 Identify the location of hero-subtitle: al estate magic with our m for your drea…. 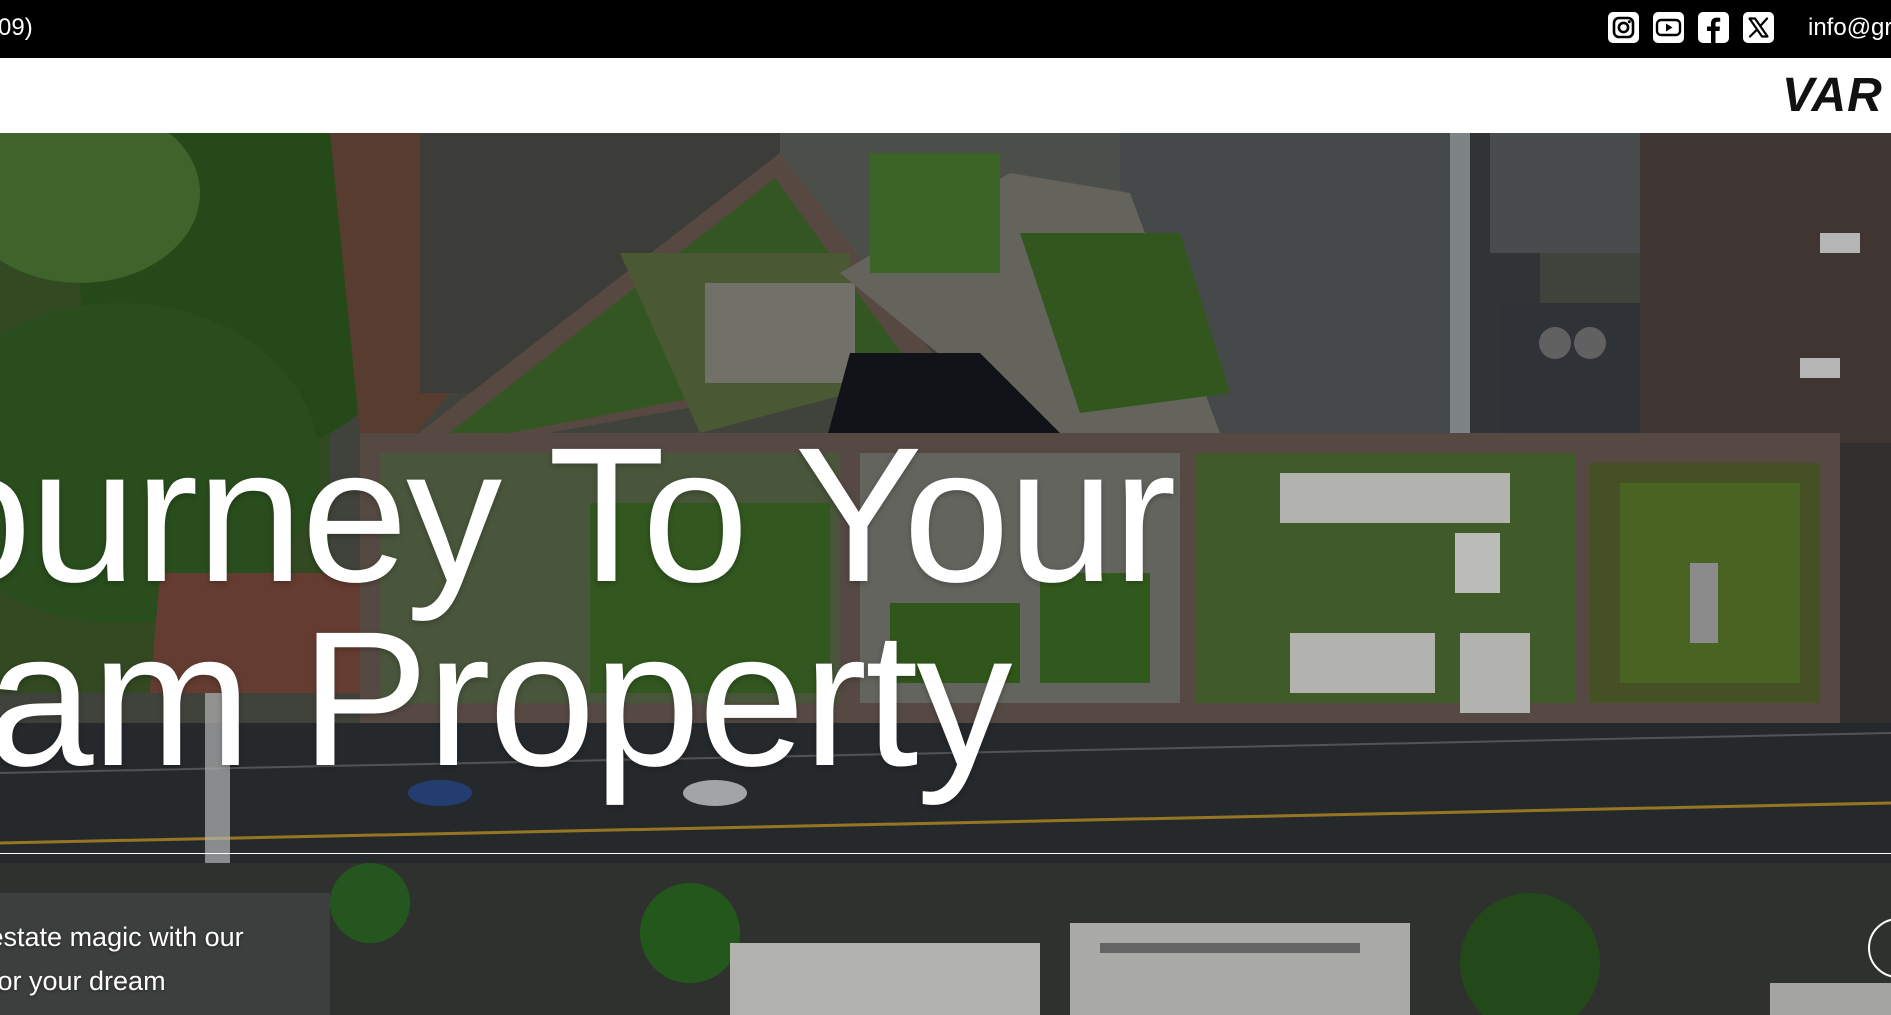
(122, 959).